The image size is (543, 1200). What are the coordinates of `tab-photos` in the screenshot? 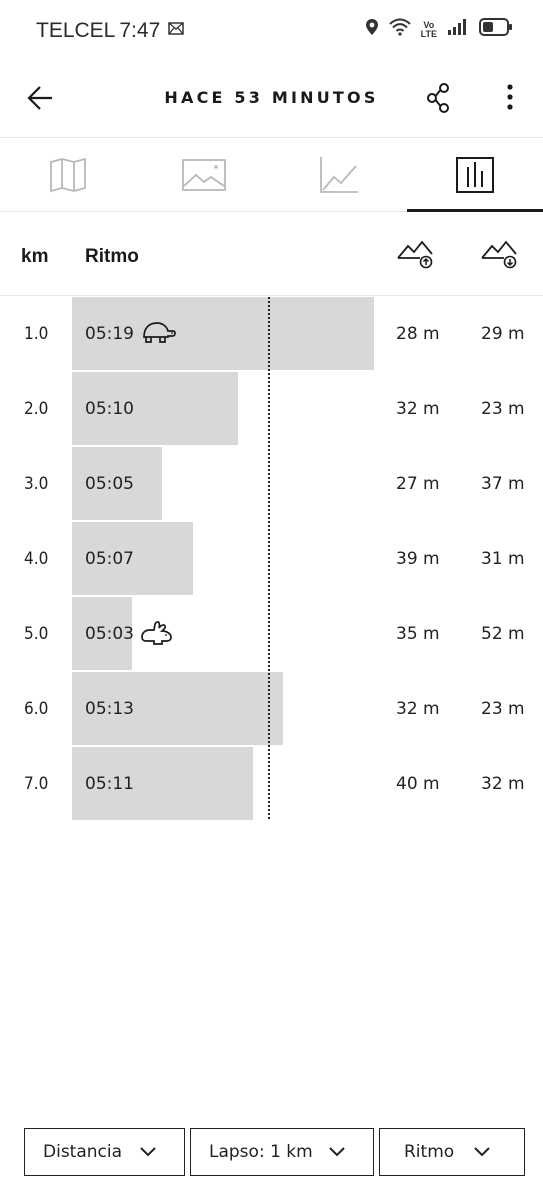 It's located at (204, 174).